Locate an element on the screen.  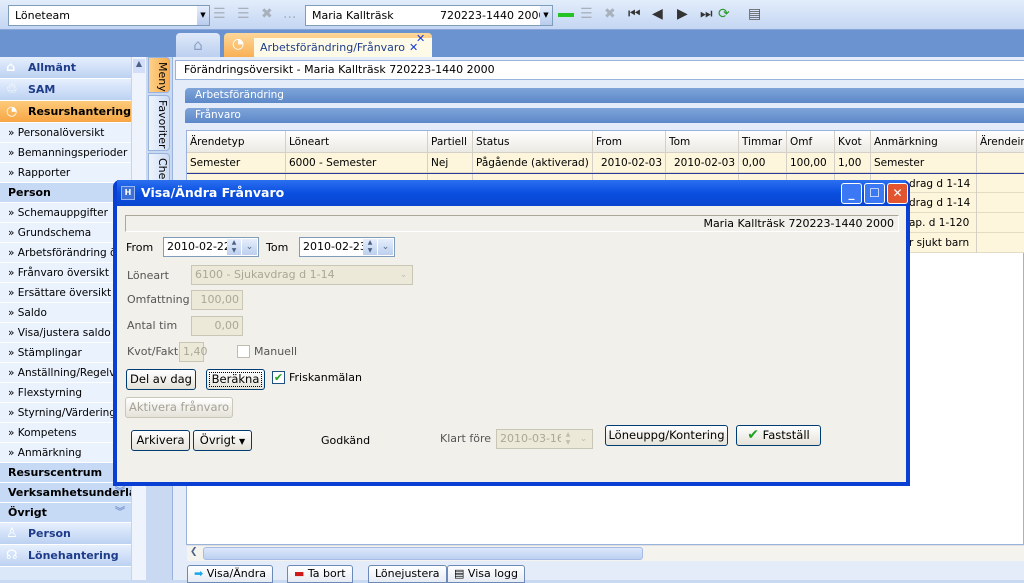
ovrigt-button: Övrigt ▼ is located at coordinates (222, 440).